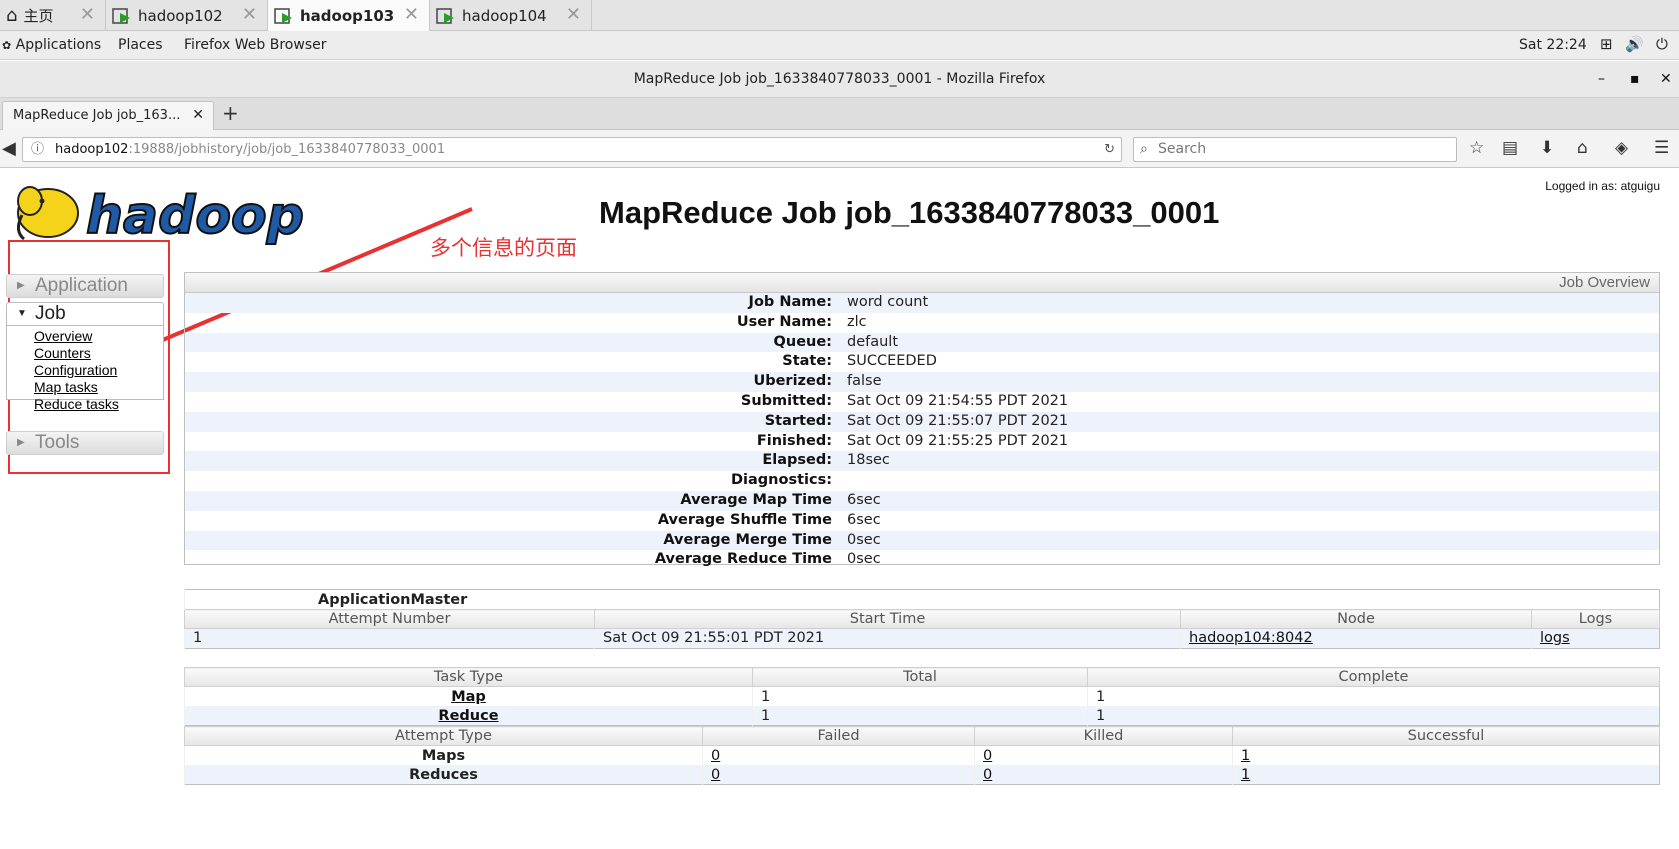  Describe the element at coordinates (98, 387) in the screenshot. I see `nav-link-map-tasks: Map tasks` at that location.